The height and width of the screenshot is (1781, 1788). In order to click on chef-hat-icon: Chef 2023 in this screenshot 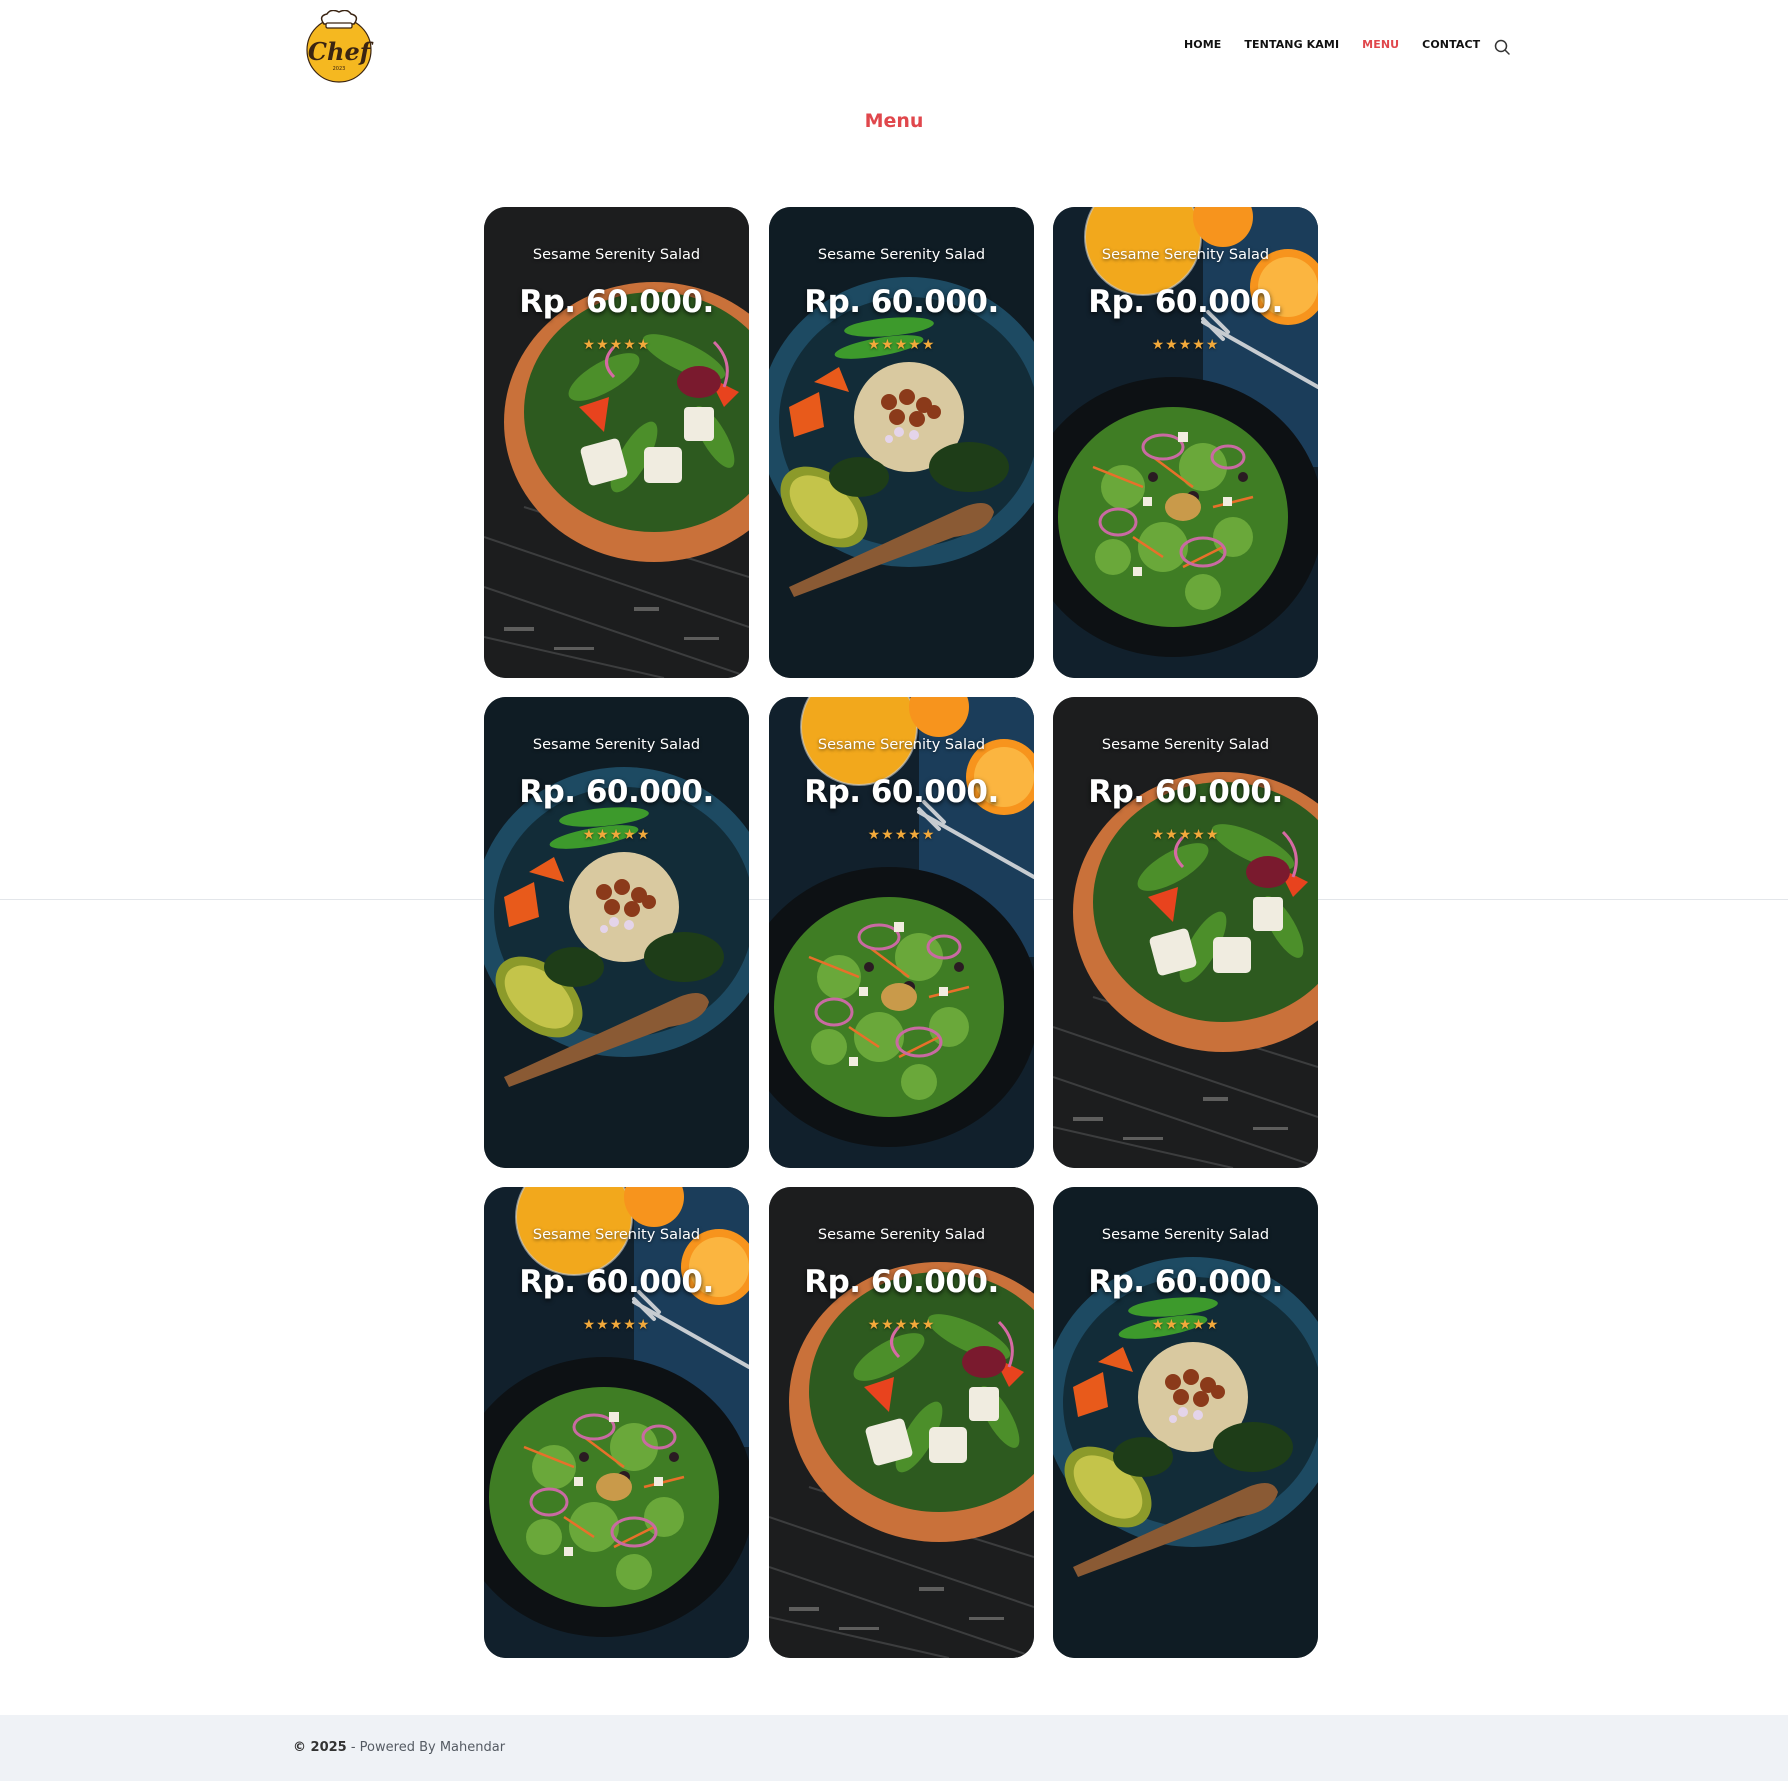, I will do `click(340, 46)`.